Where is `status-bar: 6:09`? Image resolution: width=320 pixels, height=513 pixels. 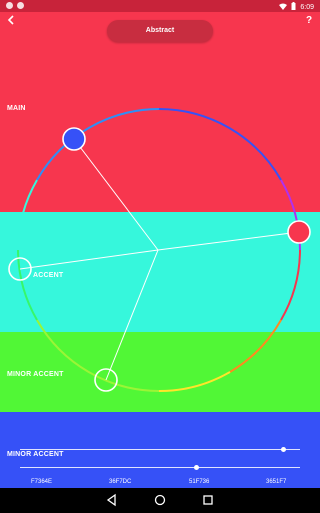 status-bar: 6:09 is located at coordinates (160, 6).